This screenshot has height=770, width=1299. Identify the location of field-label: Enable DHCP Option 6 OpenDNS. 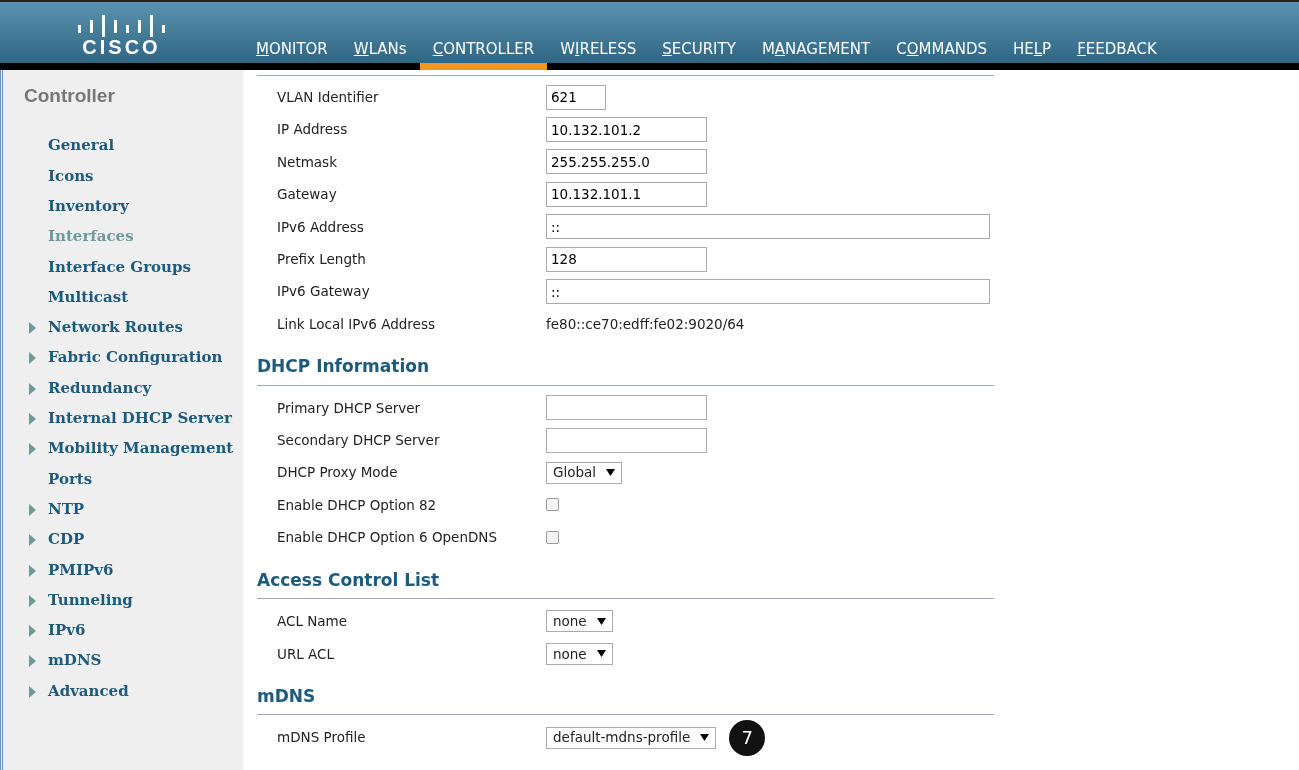
(388, 538).